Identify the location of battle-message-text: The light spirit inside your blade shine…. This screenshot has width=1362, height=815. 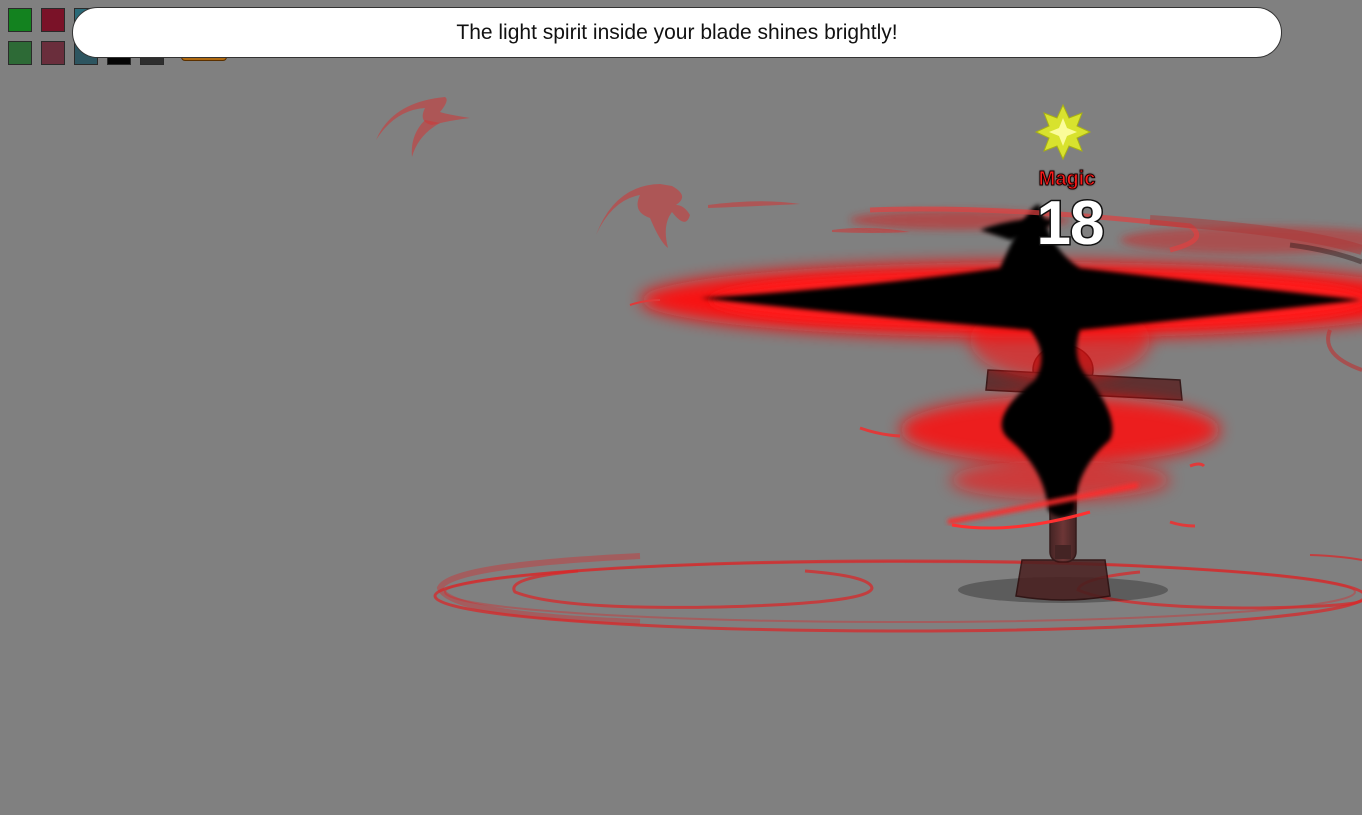
(677, 32).